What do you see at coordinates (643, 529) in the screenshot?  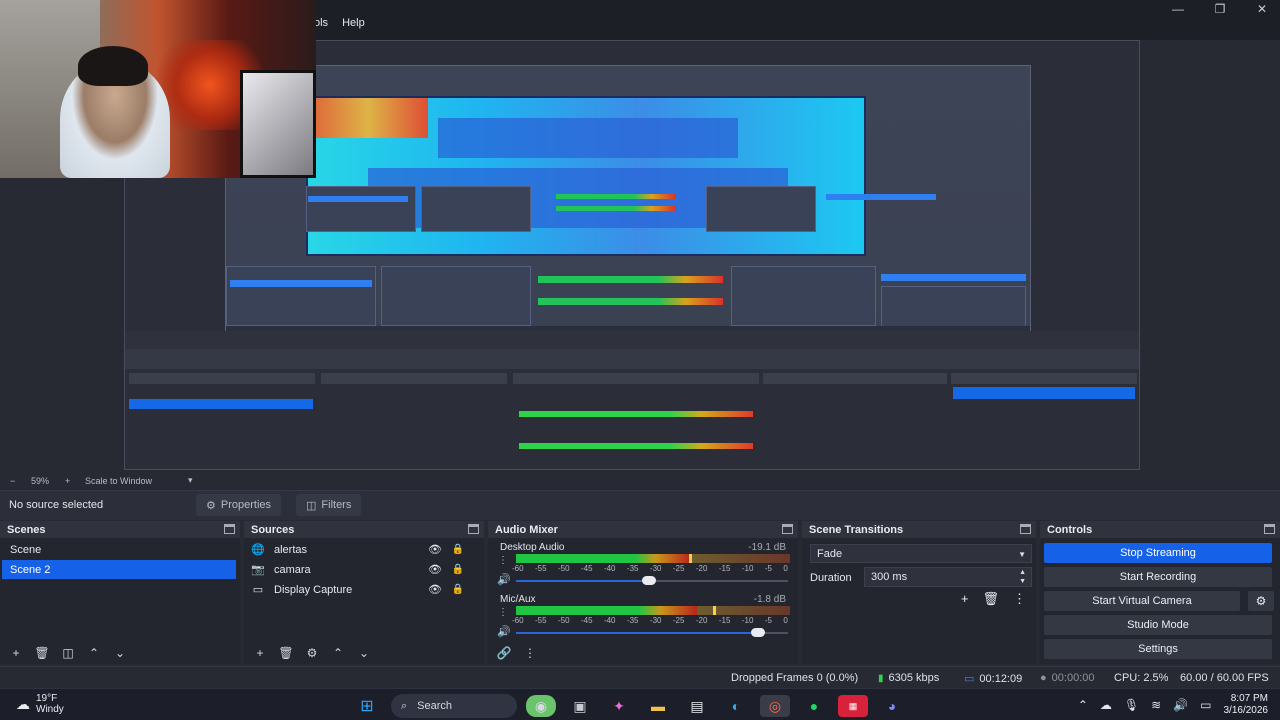 I see `mixer-header: Audio Mixer` at bounding box center [643, 529].